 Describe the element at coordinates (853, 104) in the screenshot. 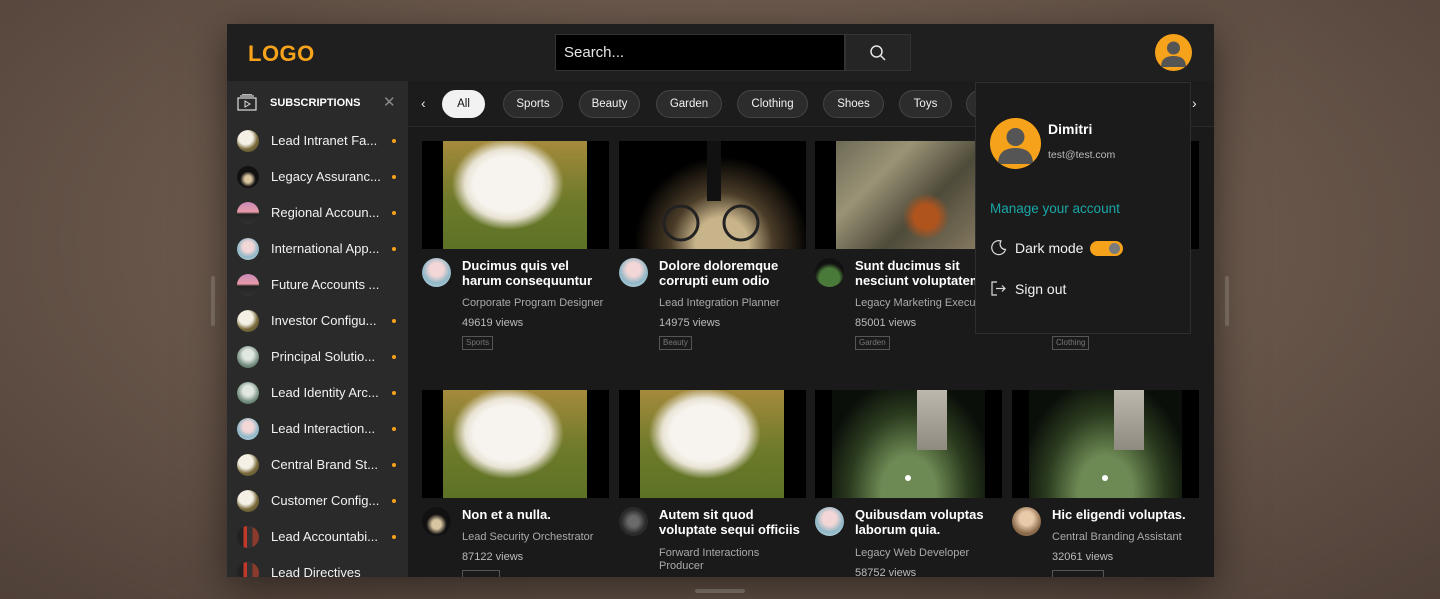

I see `chip-shoes: Shoes` at that location.